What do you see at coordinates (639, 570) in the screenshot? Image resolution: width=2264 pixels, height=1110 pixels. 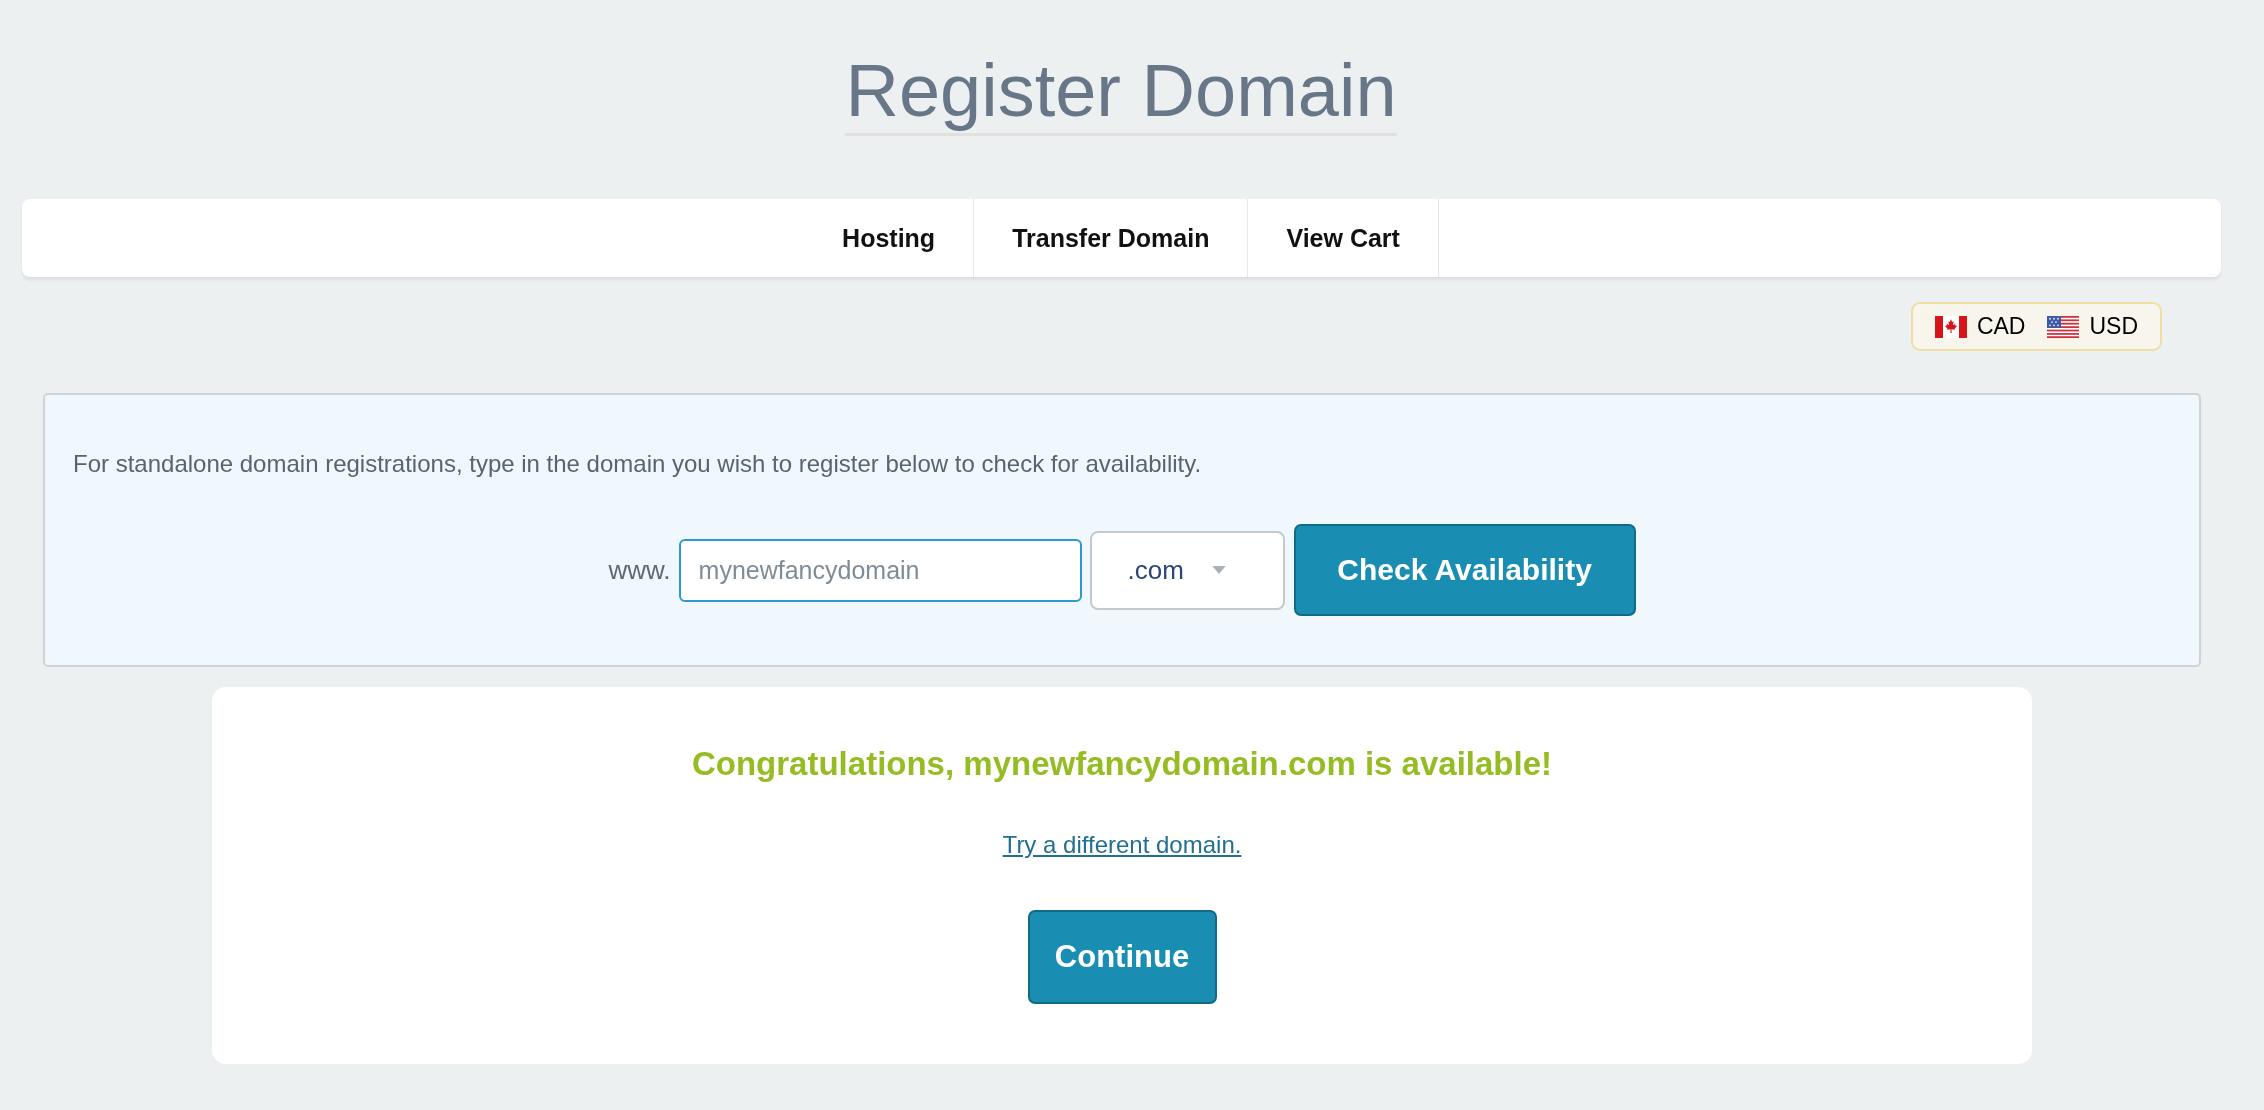 I see `www-prefix: www.` at bounding box center [639, 570].